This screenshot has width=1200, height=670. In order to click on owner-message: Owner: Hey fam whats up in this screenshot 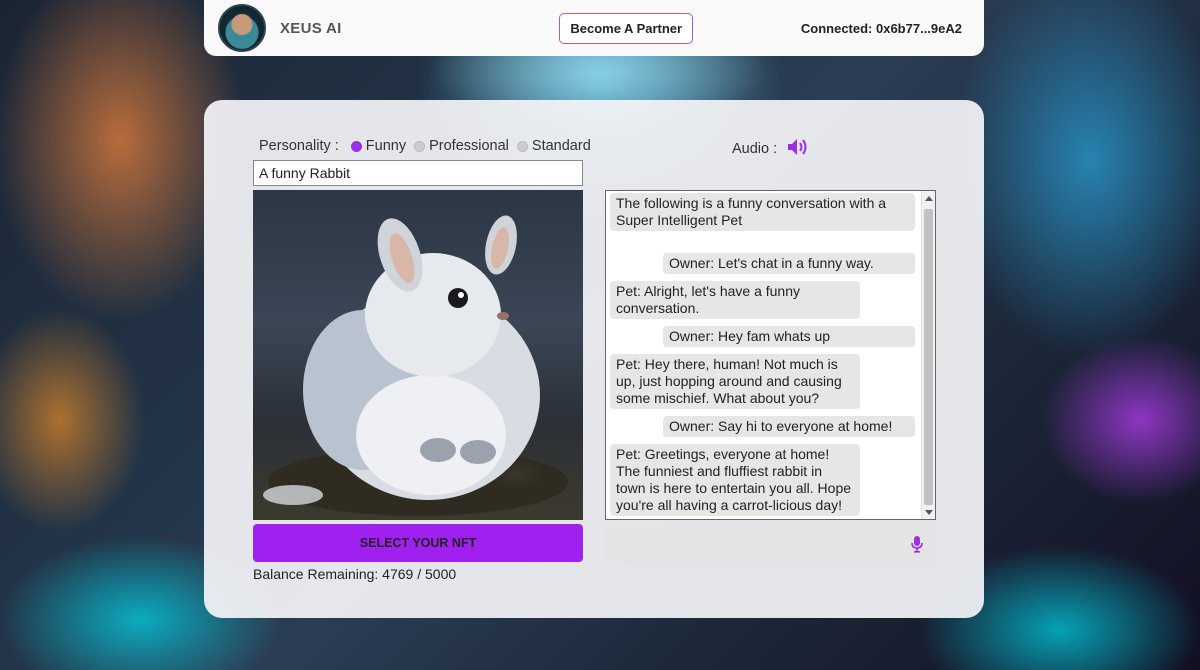, I will do `click(789, 336)`.